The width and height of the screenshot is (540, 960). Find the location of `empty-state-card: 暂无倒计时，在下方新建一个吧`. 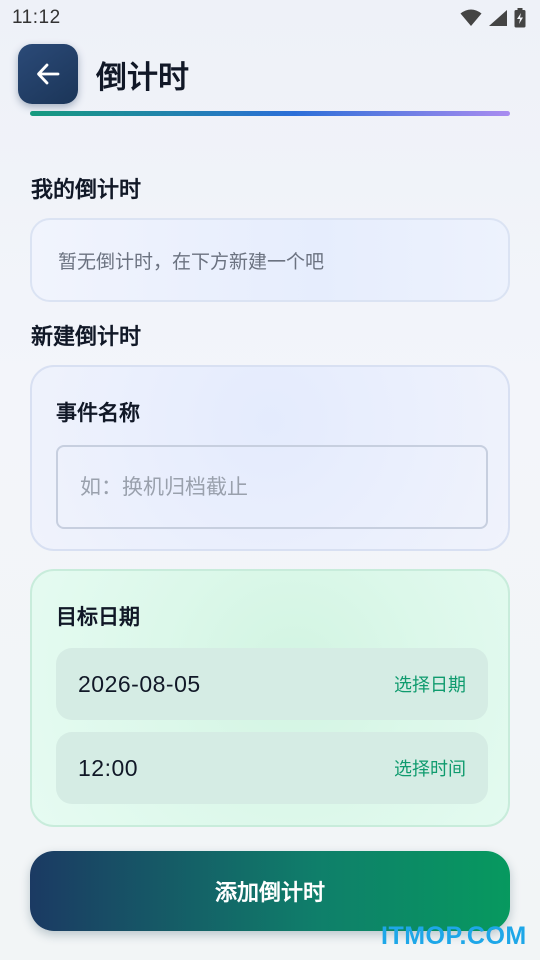

empty-state-card: 暂无倒计时，在下方新建一个吧 is located at coordinates (270, 260).